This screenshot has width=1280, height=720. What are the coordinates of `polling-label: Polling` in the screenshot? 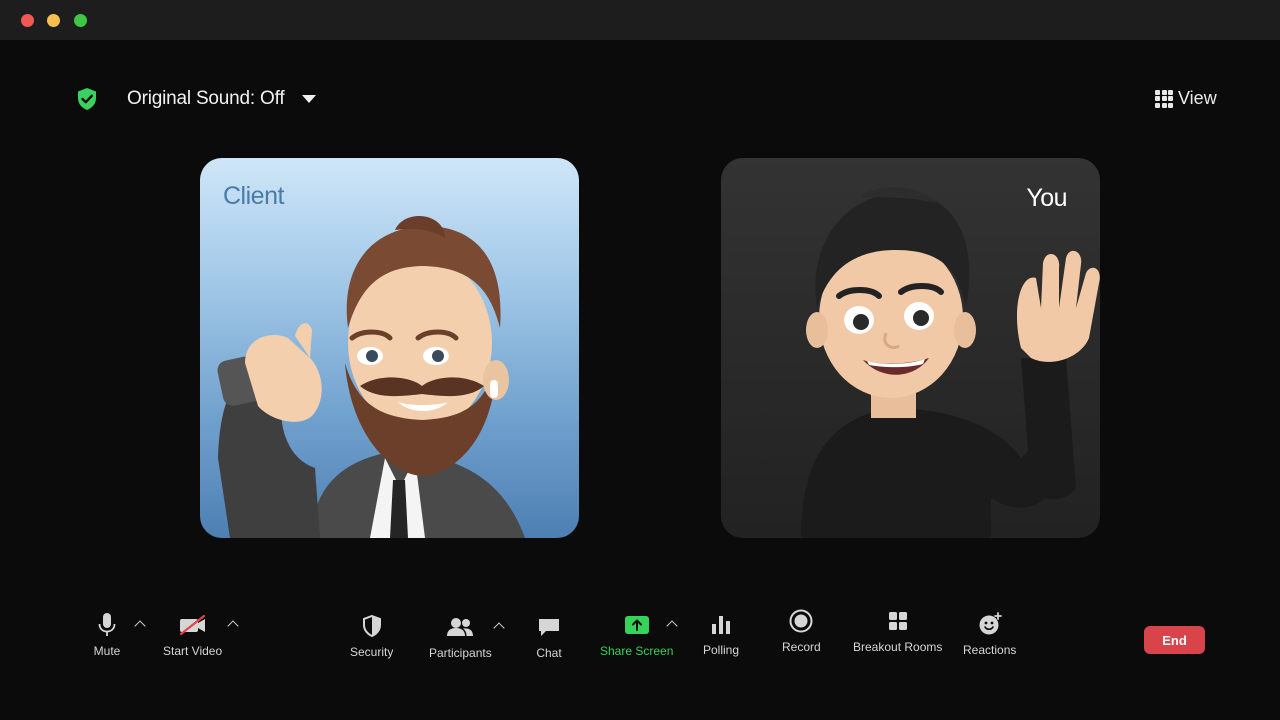 It's located at (721, 650).